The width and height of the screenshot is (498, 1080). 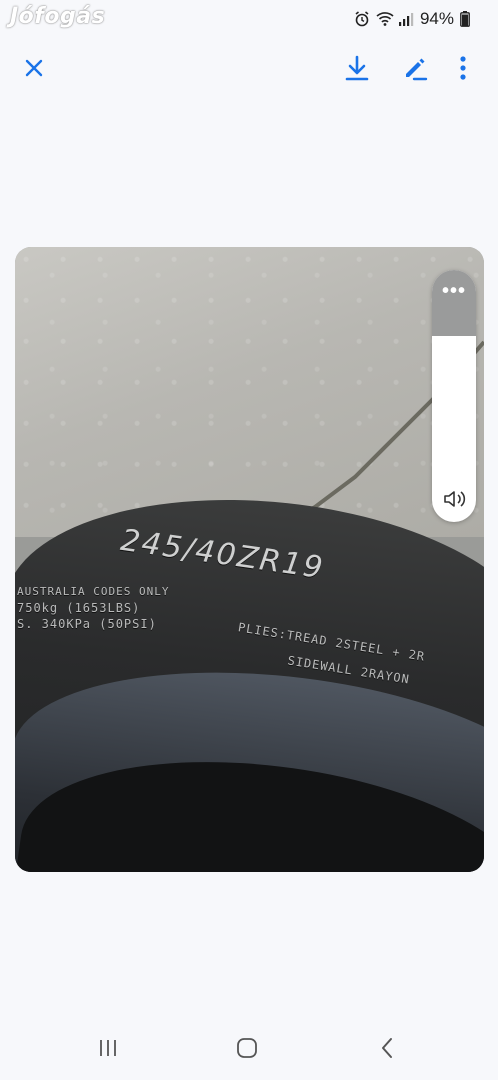 I want to click on more-options-button, so click(x=463, y=70).